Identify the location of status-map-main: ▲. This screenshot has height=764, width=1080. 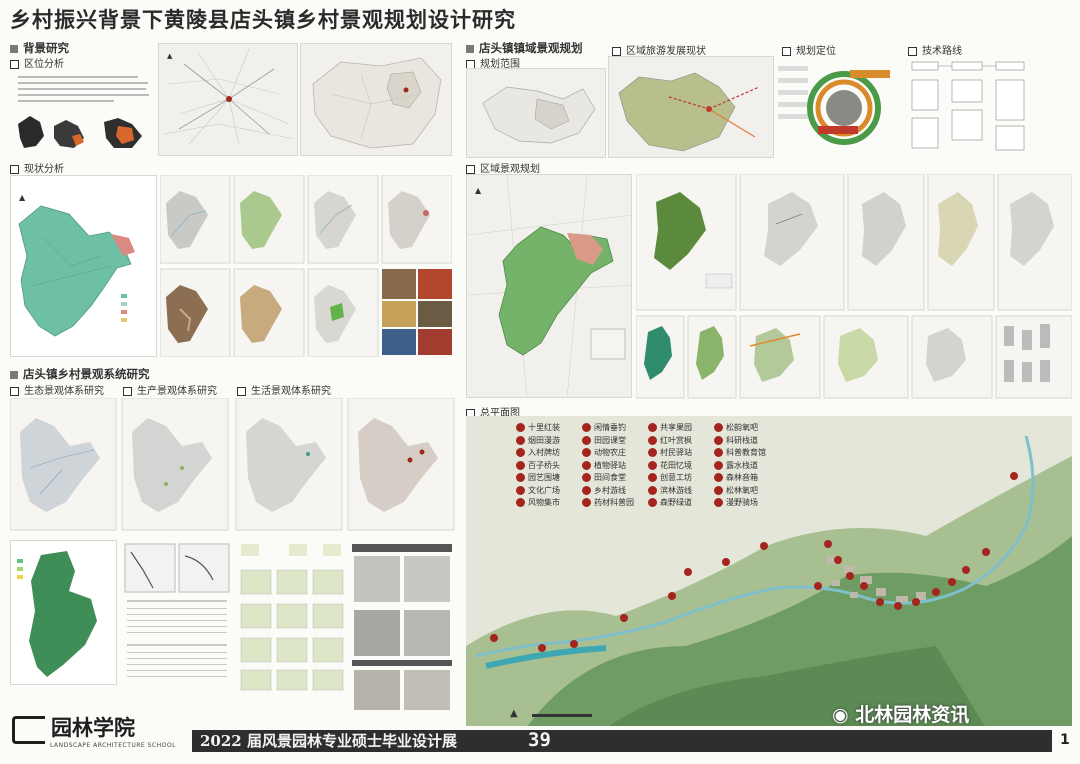
(83, 266).